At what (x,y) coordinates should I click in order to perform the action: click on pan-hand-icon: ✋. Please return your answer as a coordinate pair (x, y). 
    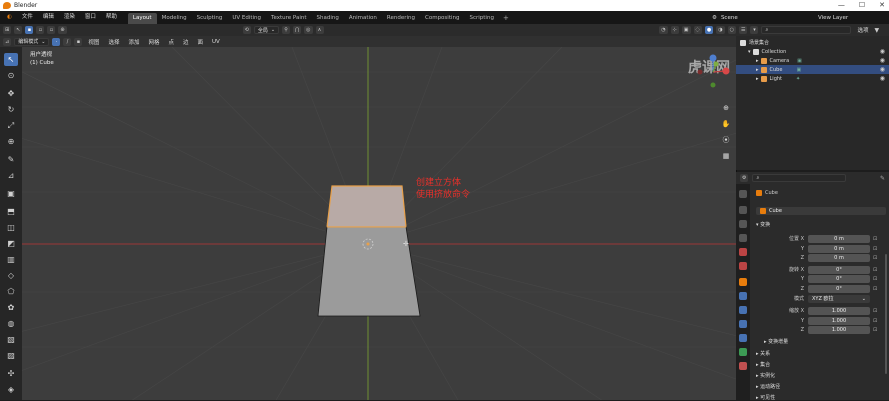
    Looking at the image, I should click on (726, 124).